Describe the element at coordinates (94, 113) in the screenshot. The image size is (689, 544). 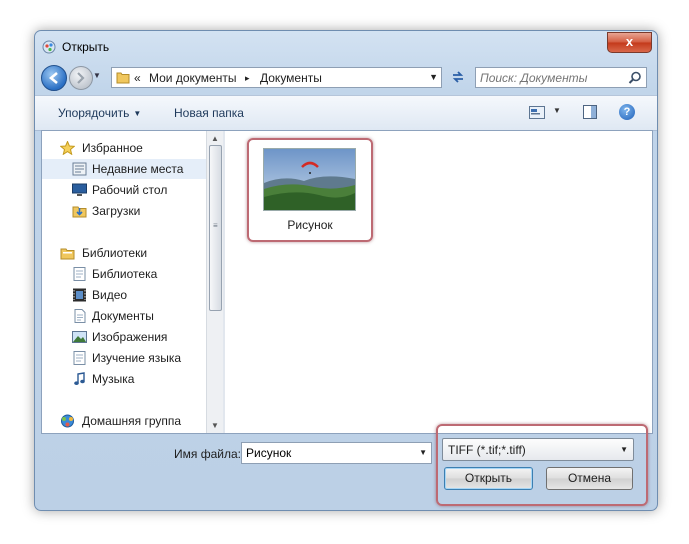
I see `organize-label: Упорядочить` at that location.